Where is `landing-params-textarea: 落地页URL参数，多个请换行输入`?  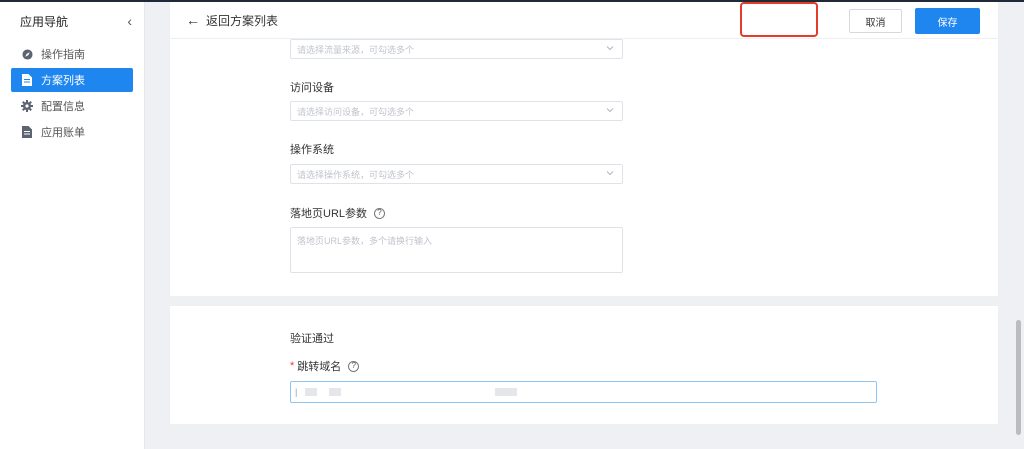 landing-params-textarea: 落地页URL参数，多个请换行输入 is located at coordinates (456, 250).